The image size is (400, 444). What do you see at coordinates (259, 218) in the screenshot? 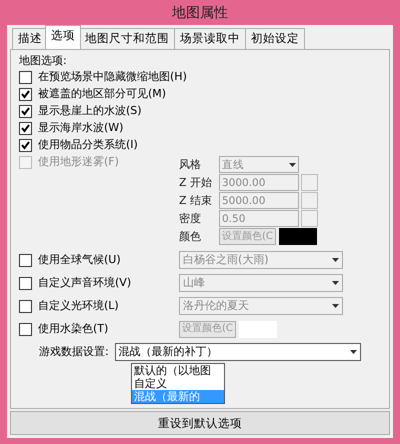
I see `number-field: 0.50` at bounding box center [259, 218].